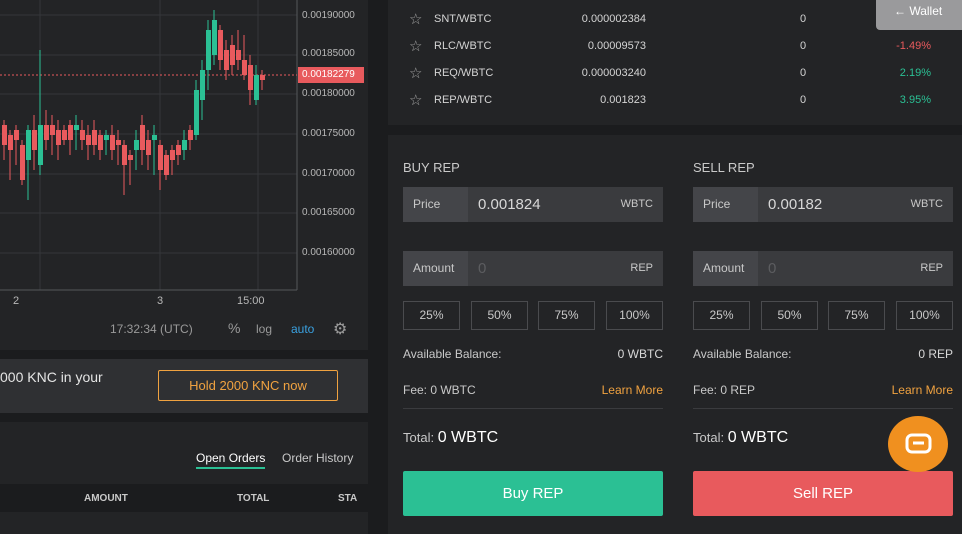  What do you see at coordinates (317, 458) in the screenshot?
I see `tab-order-history: Order History` at bounding box center [317, 458].